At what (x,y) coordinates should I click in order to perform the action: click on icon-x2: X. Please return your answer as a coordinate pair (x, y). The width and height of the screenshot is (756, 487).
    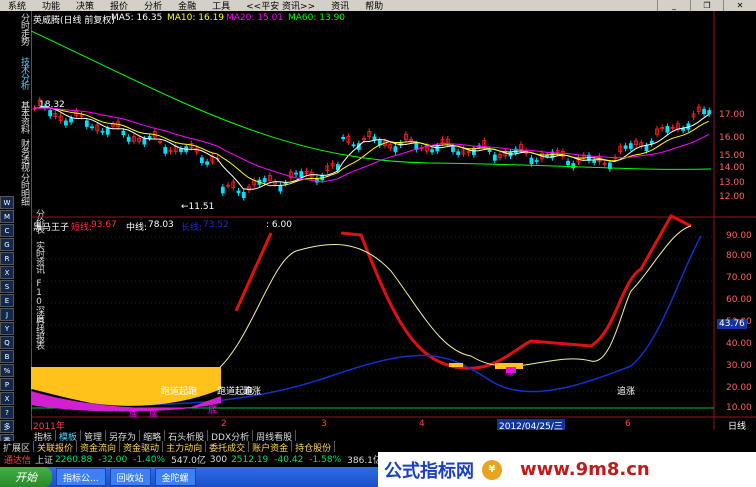
    Looking at the image, I should click on (7, 398).